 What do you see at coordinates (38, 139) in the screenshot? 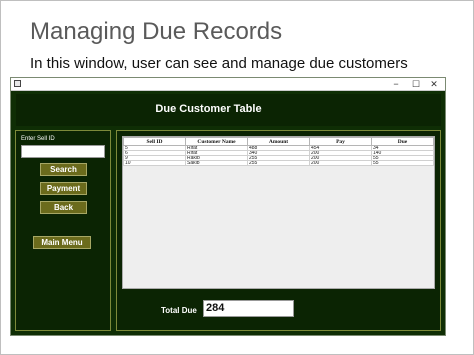
I see `sell-id-label: Enter Sell ID` at bounding box center [38, 139].